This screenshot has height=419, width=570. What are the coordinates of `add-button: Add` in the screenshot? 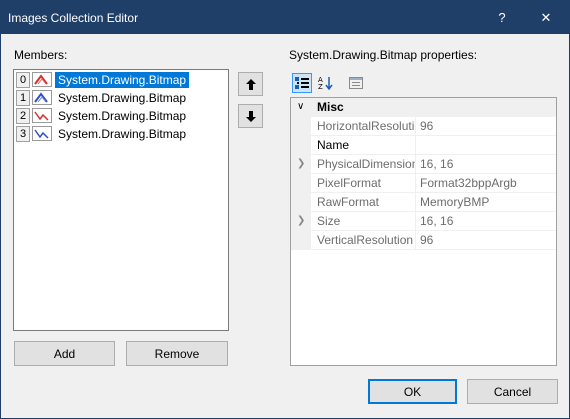 It's located at (64, 353).